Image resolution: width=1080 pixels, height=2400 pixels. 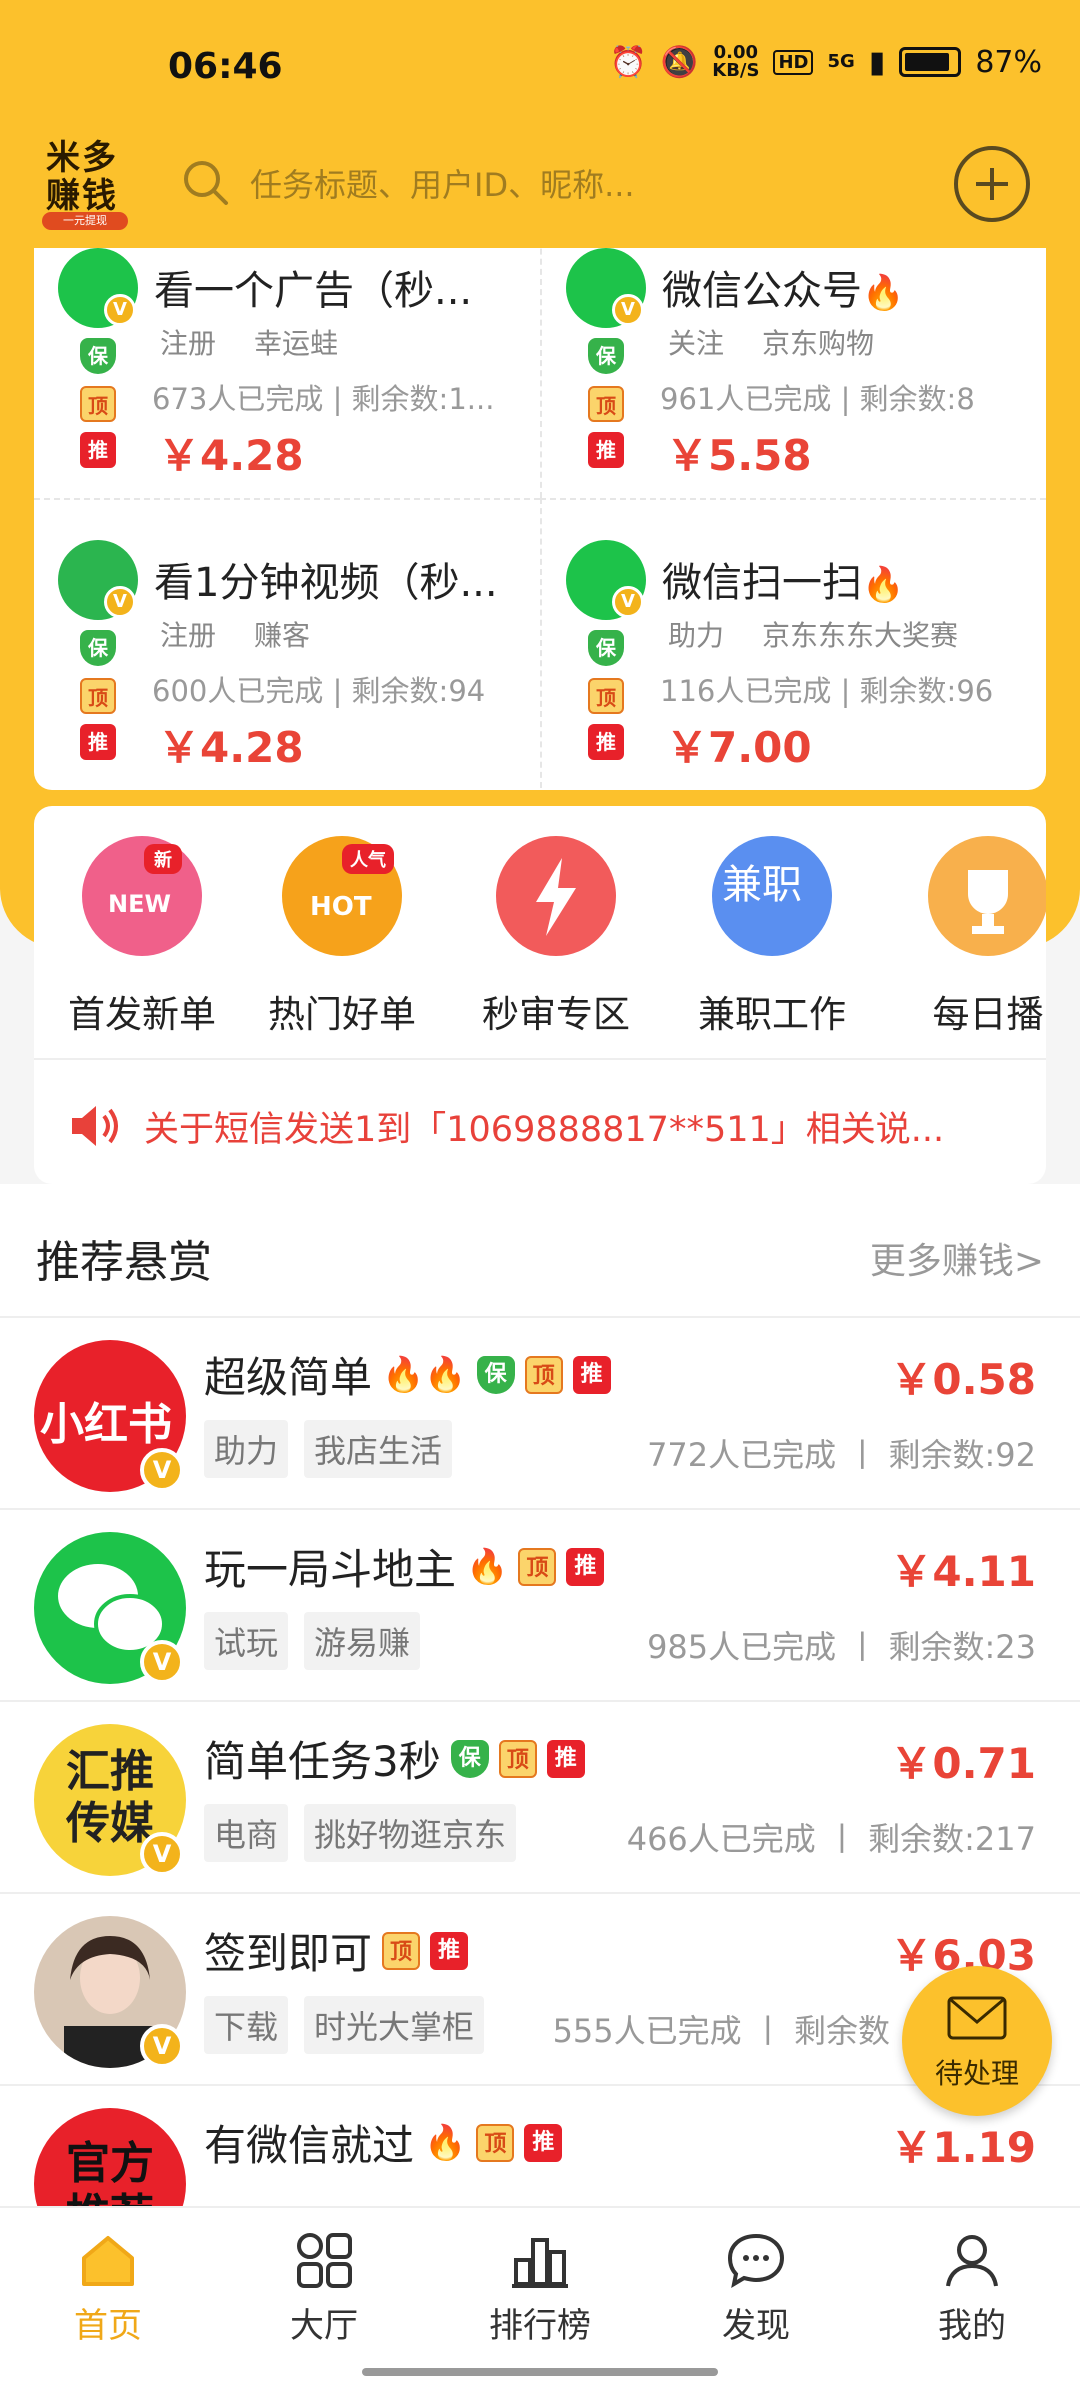 I want to click on task-stats: 600人已完成 | 剩余数:94, so click(x=319, y=691).